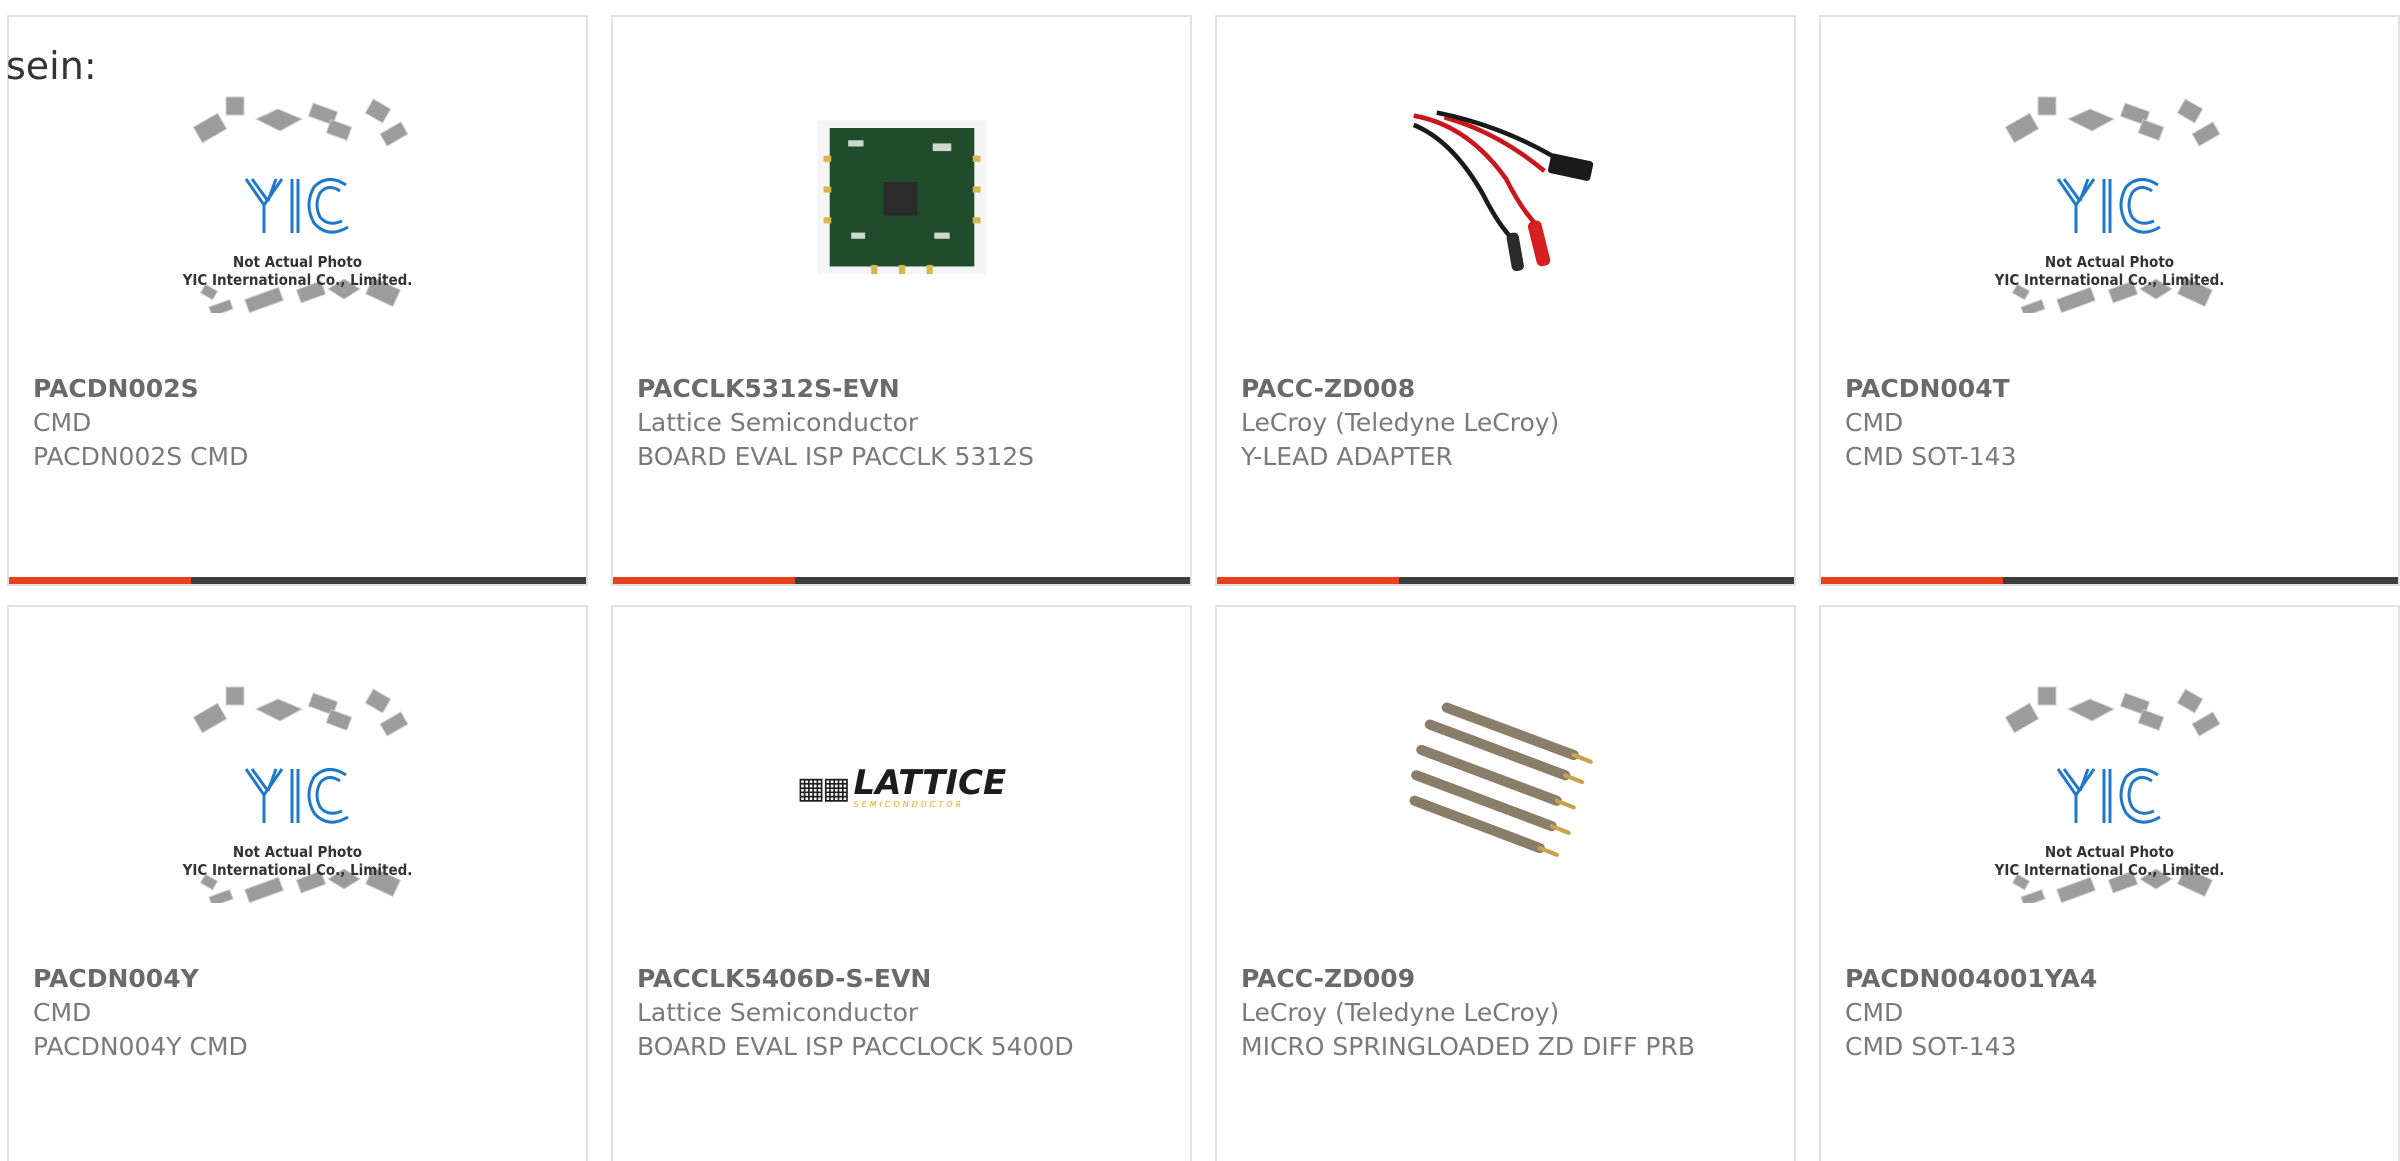  Describe the element at coordinates (140, 1046) in the screenshot. I see `description: PACDN004Y CMD` at that location.